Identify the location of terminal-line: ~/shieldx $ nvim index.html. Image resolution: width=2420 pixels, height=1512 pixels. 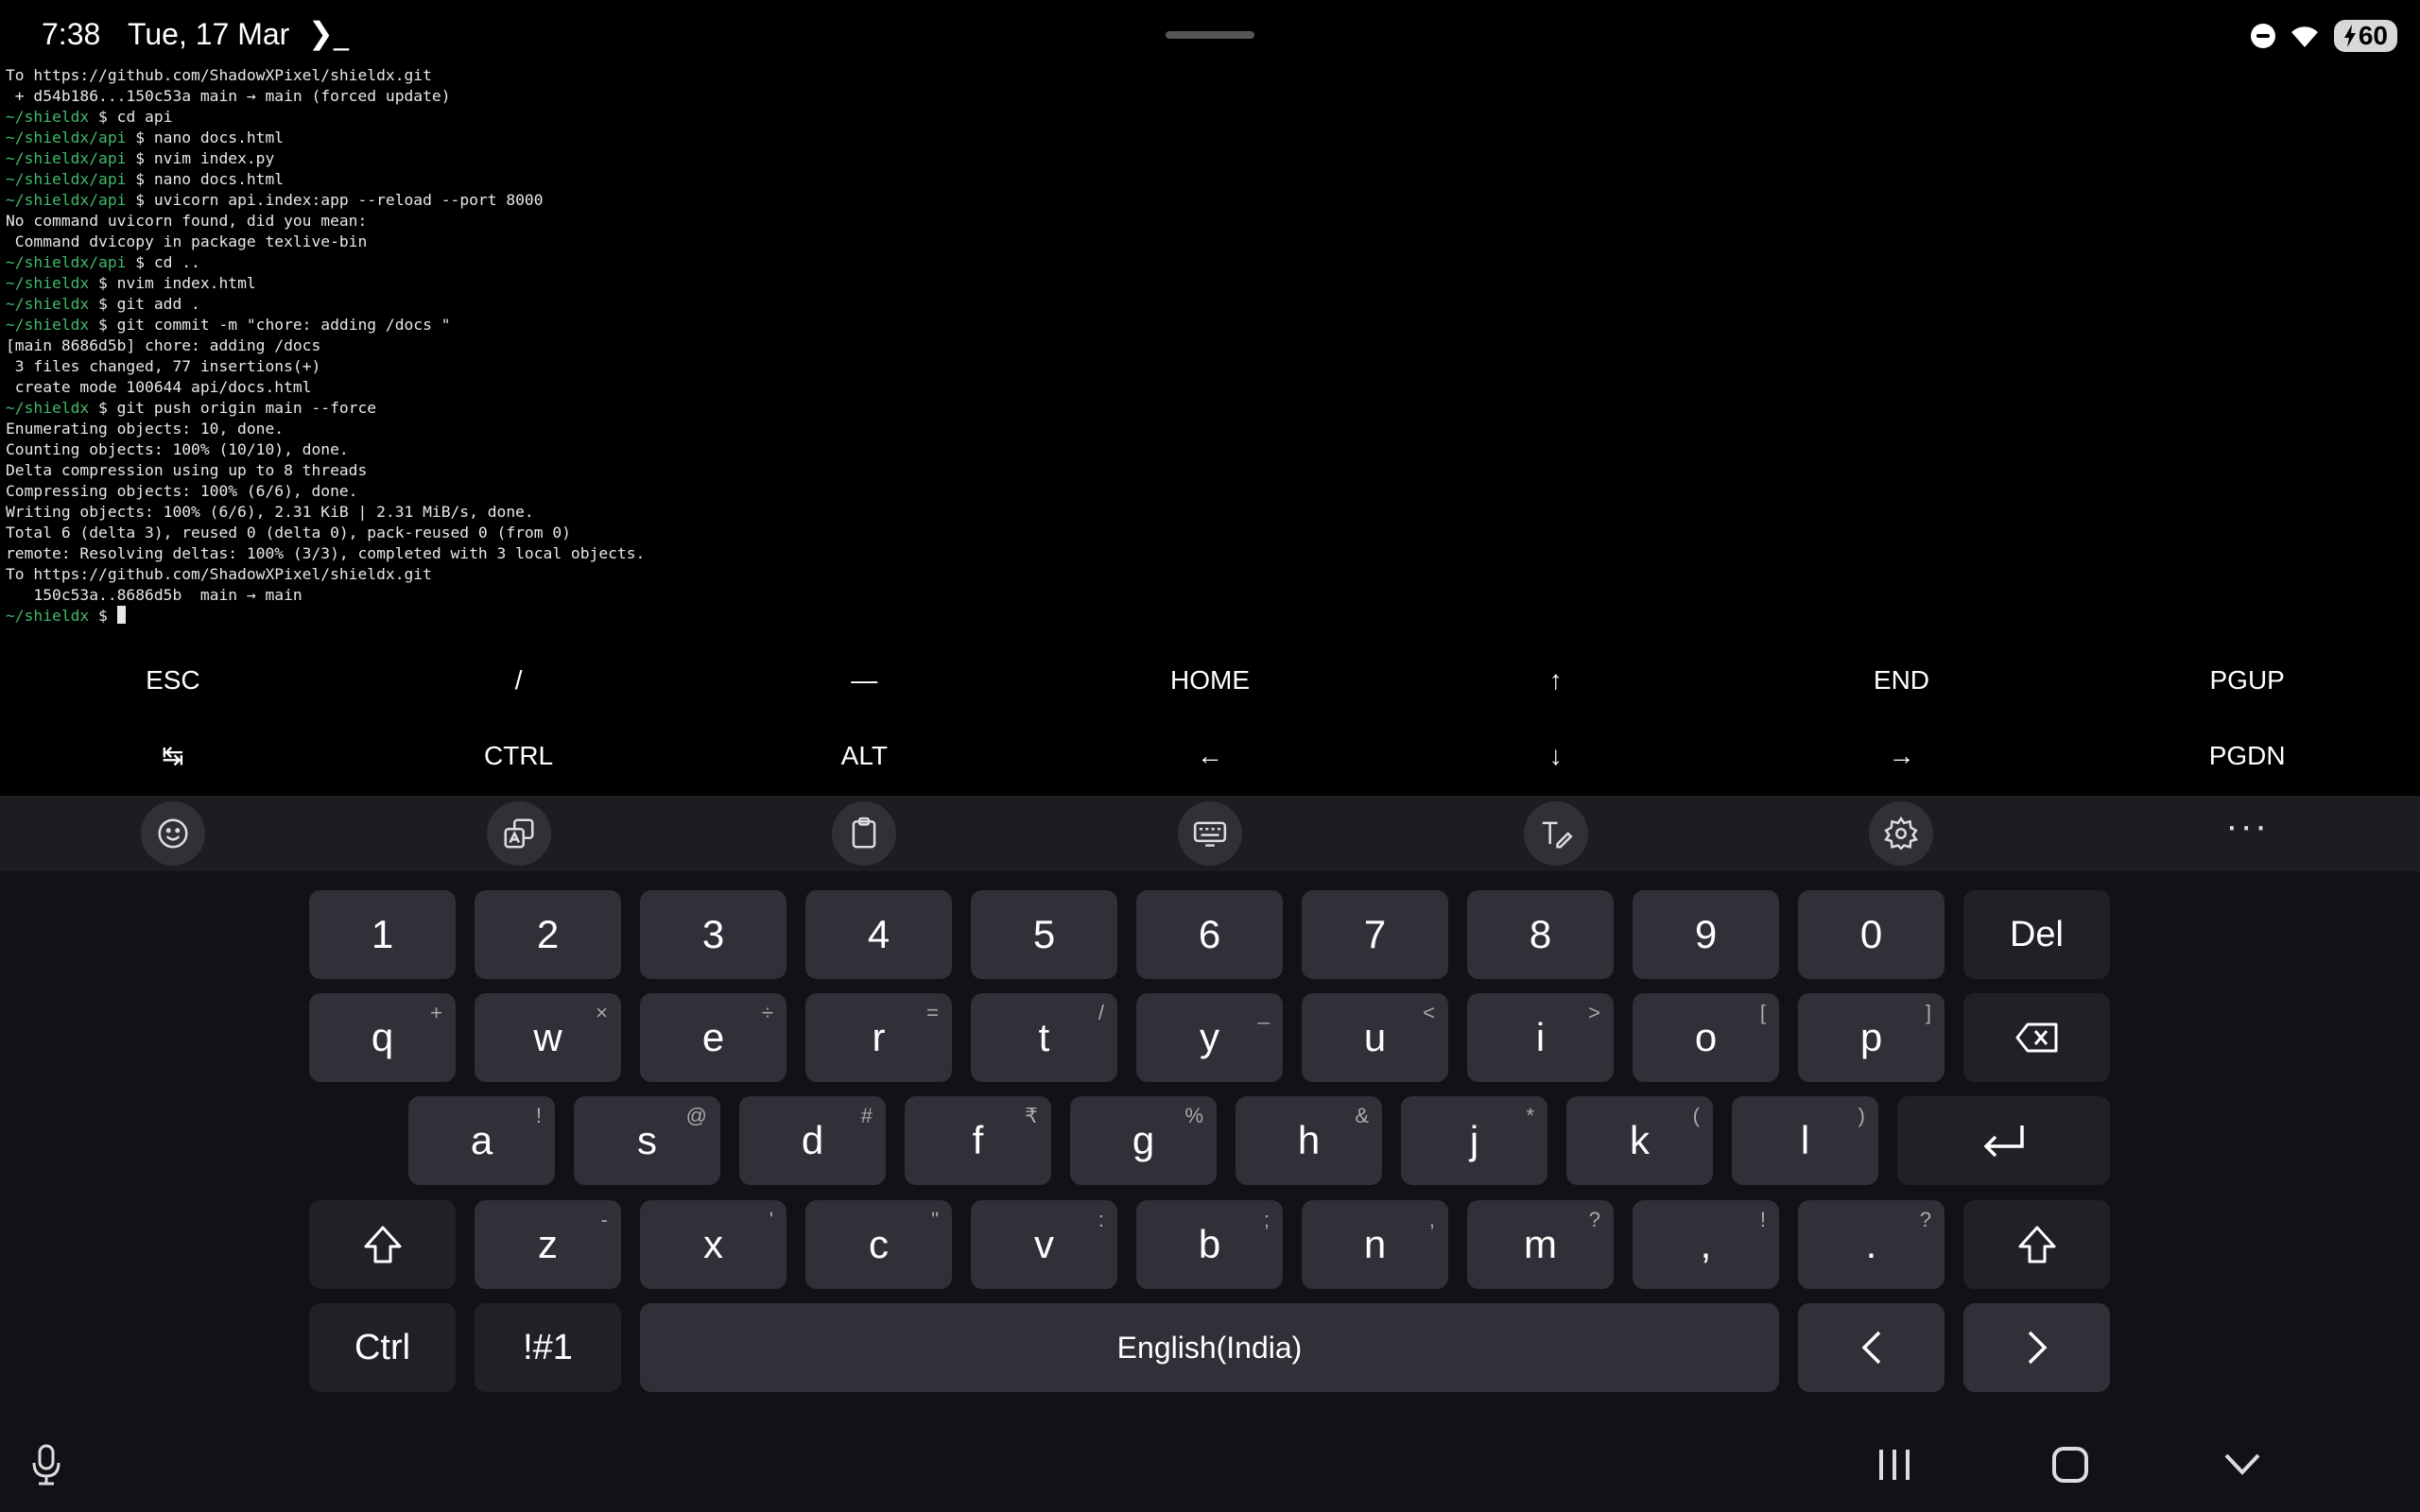
(1206, 283).